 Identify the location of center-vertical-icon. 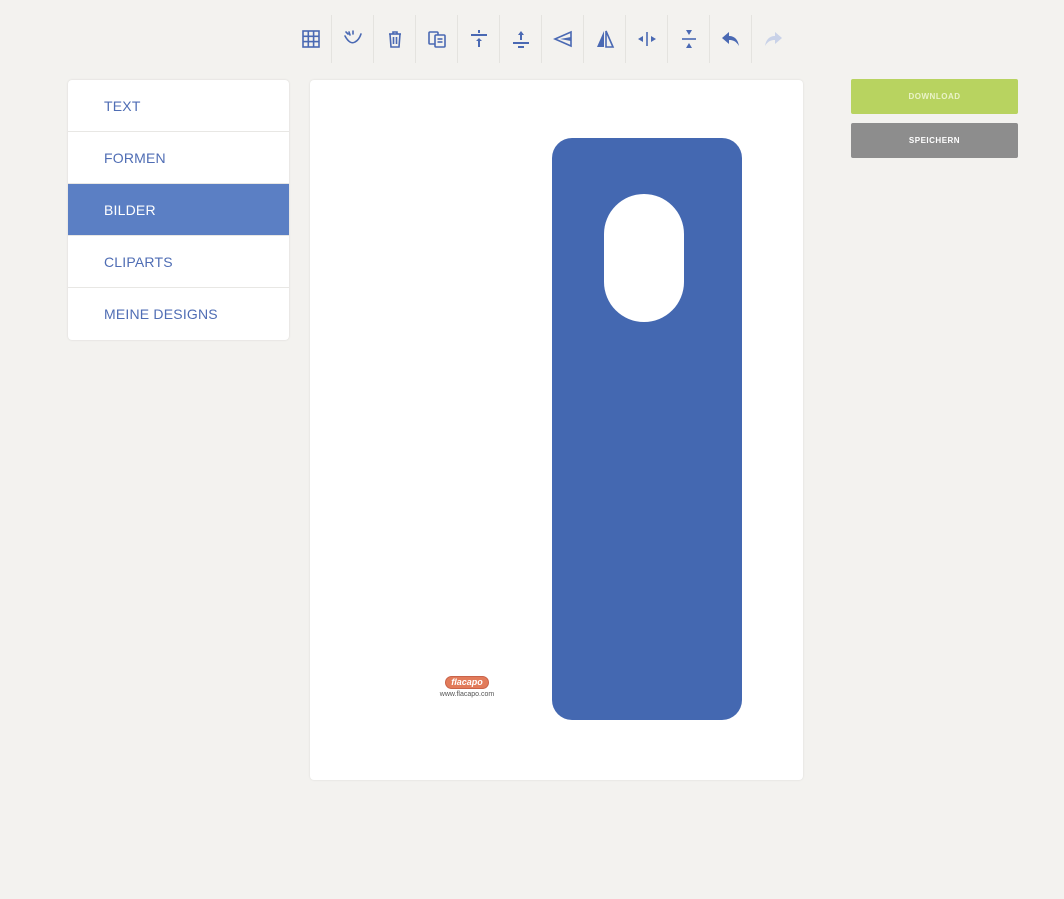
(688, 39).